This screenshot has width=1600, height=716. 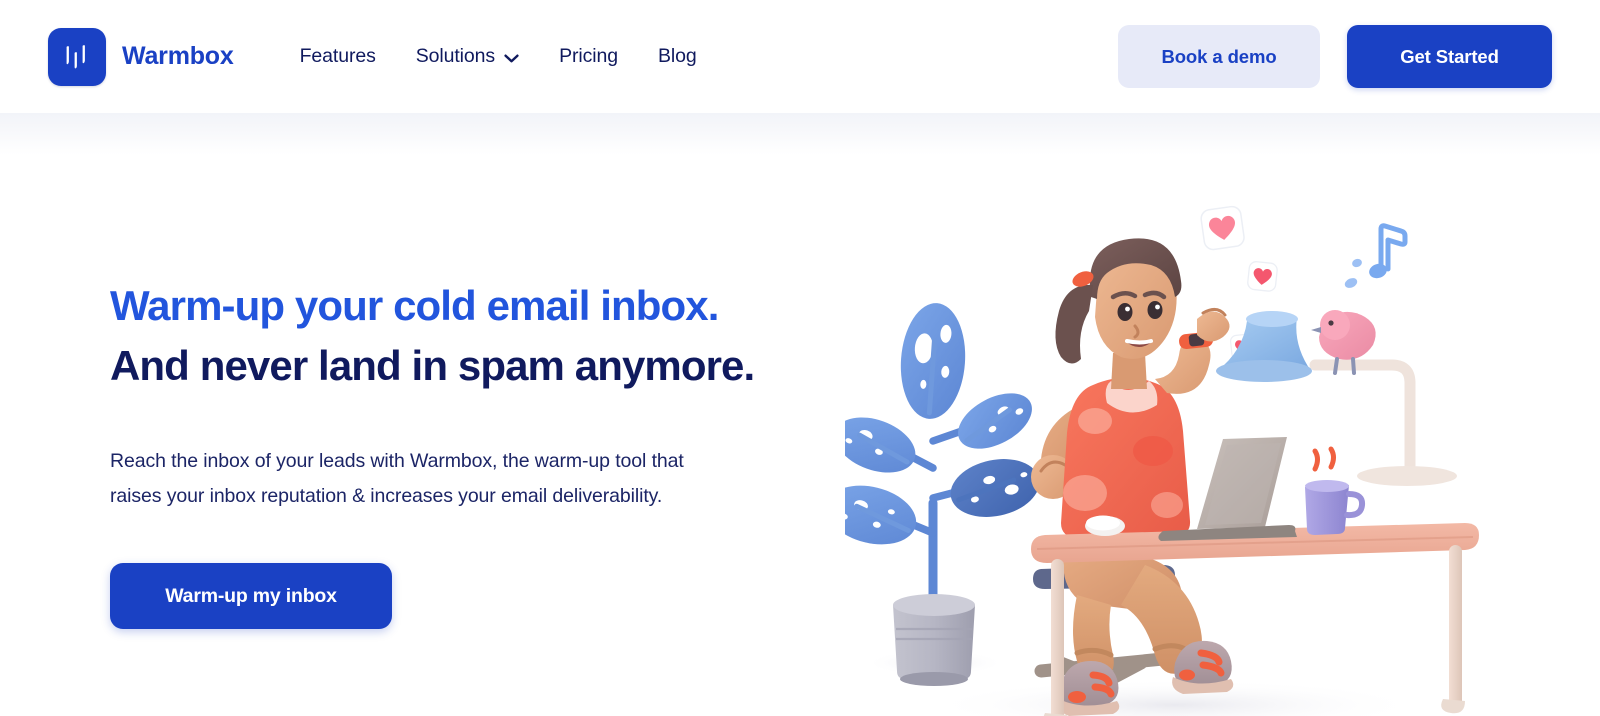 I want to click on nav-item-pricing: Pricing, so click(x=588, y=56).